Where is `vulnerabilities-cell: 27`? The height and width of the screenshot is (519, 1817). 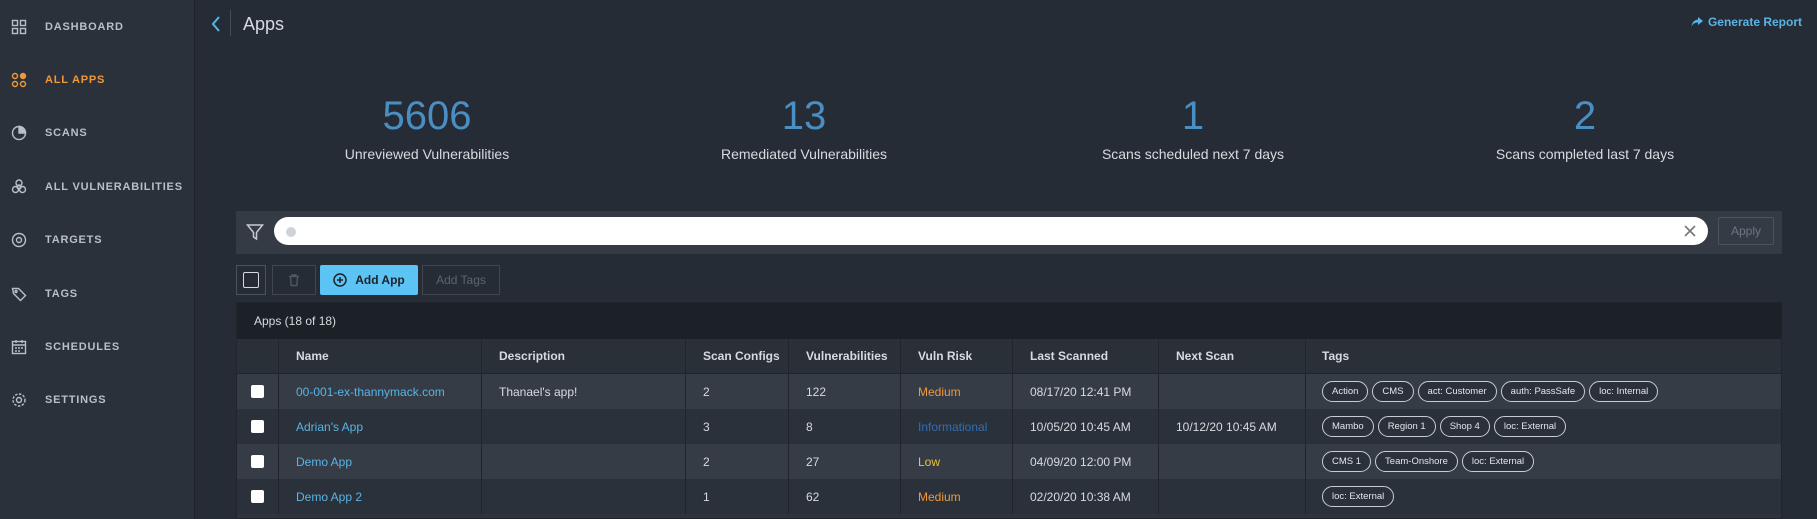 vulnerabilities-cell: 27 is located at coordinates (845, 461).